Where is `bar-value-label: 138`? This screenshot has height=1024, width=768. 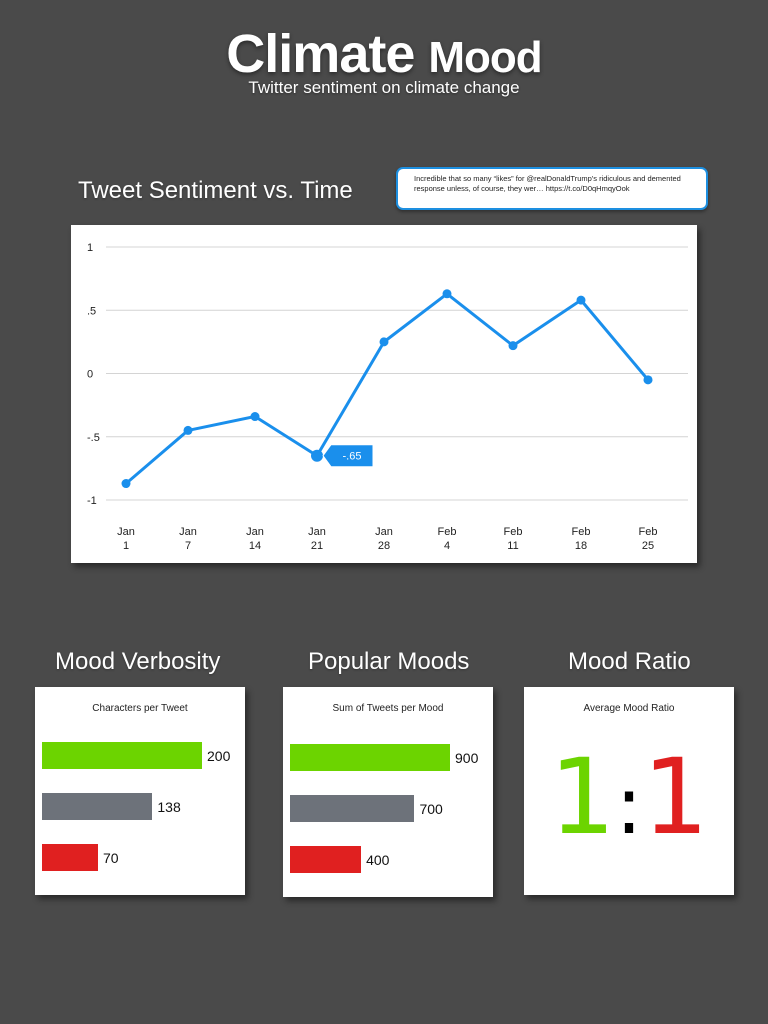 bar-value-label: 138 is located at coordinates (169, 806).